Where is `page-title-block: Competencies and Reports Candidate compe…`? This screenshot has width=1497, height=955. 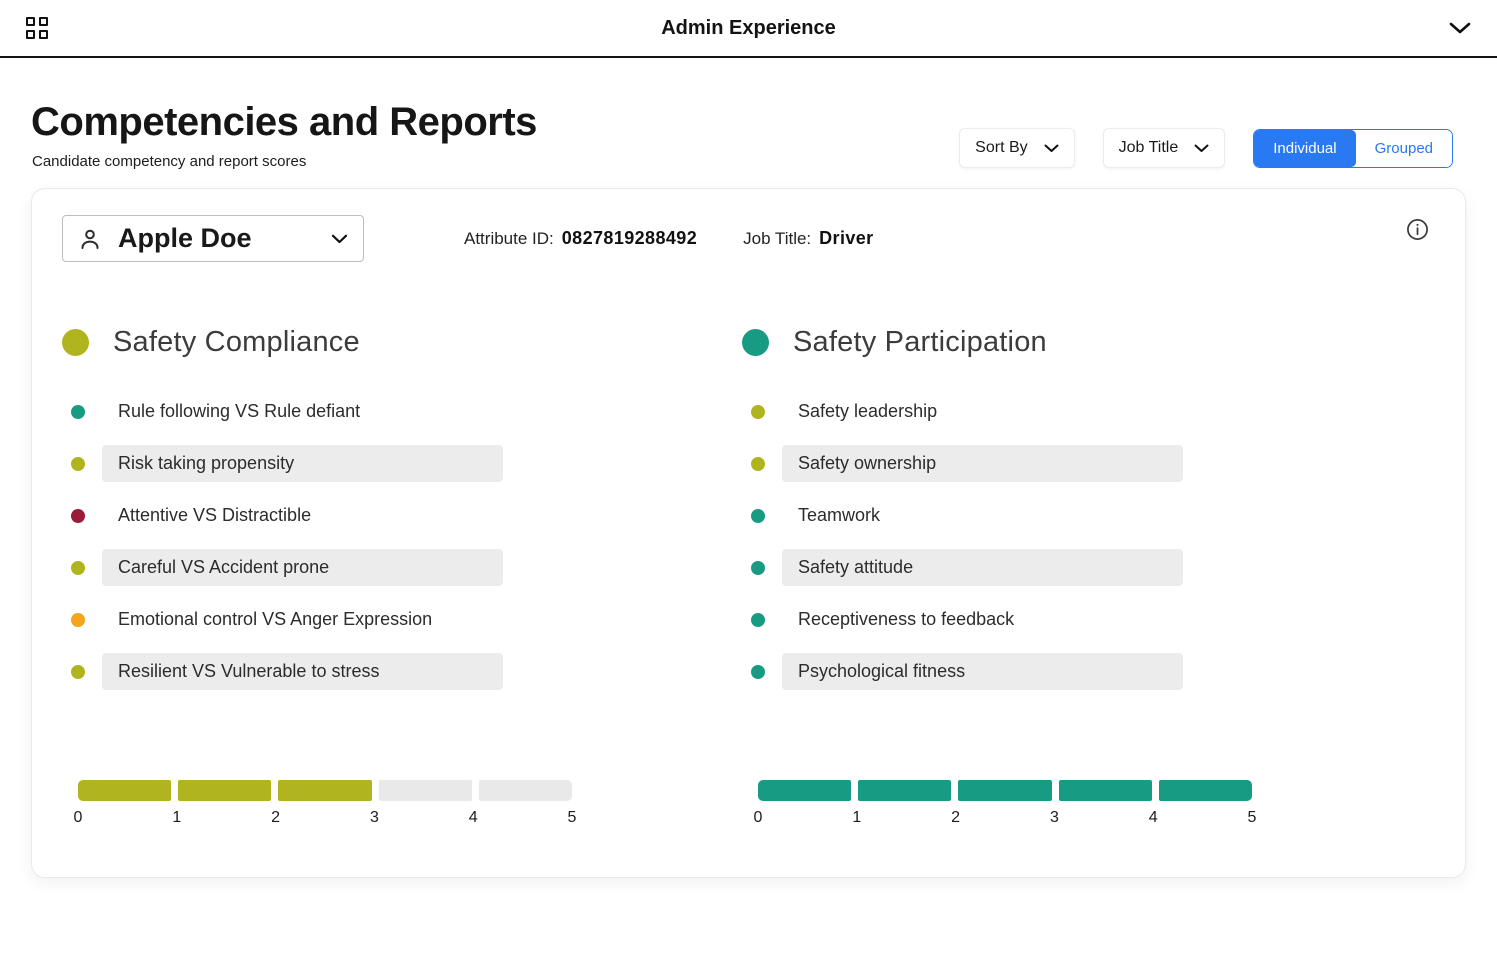 page-title-block: Competencies and Reports Candidate compe… is located at coordinates (284, 135).